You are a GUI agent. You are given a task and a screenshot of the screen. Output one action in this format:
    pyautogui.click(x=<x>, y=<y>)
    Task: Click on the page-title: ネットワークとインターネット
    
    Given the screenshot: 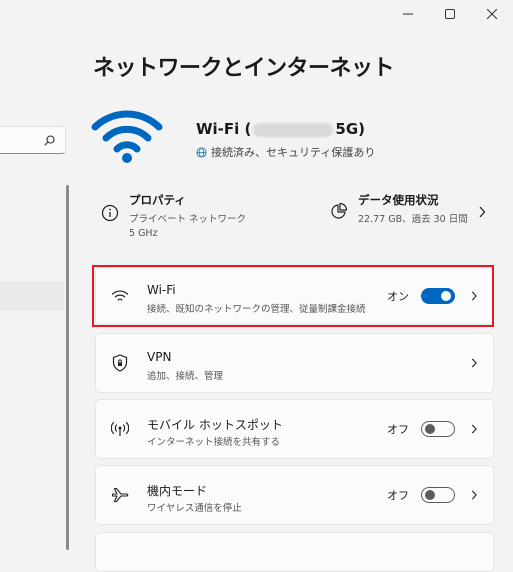 What is the action you would take?
    pyautogui.click(x=244, y=68)
    